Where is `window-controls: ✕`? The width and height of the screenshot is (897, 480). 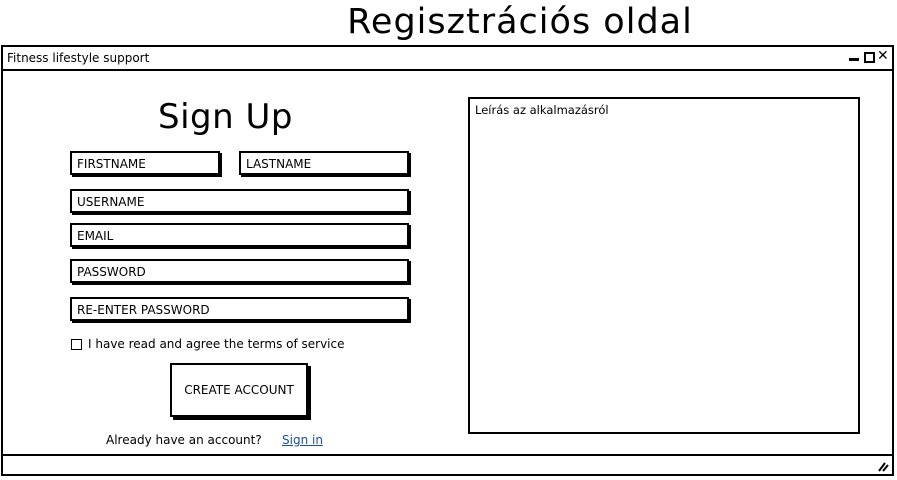 window-controls: ✕ is located at coordinates (869, 56).